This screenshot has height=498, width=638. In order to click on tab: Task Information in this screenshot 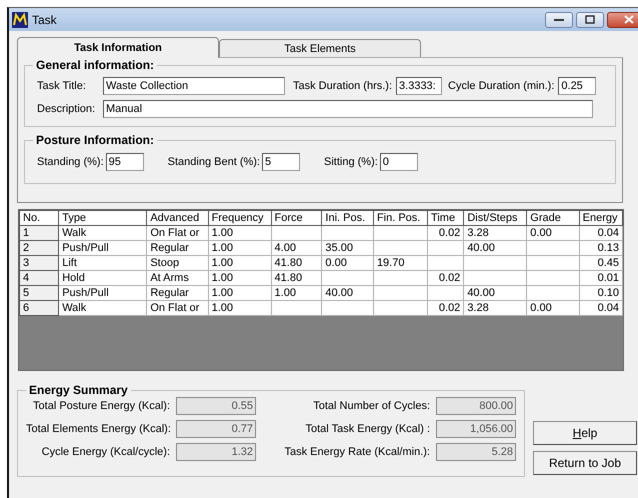, I will do `click(118, 47)`.